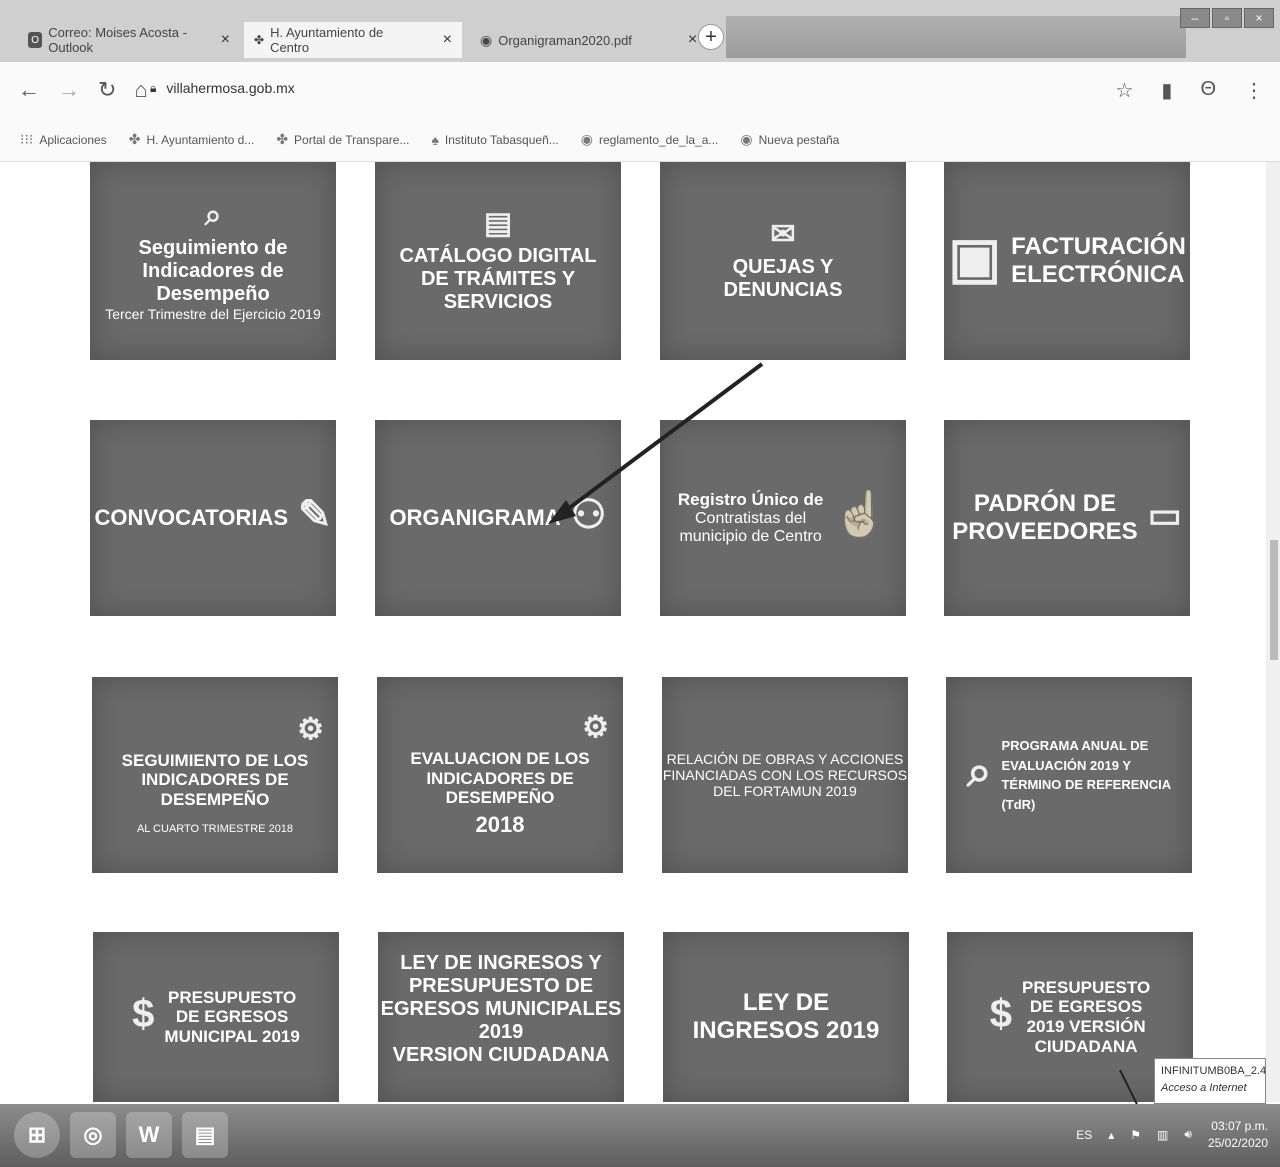 The width and height of the screenshot is (1280, 1167). Describe the element at coordinates (1164, 514) in the screenshot. I see `box-hand-icon: ▭` at that location.